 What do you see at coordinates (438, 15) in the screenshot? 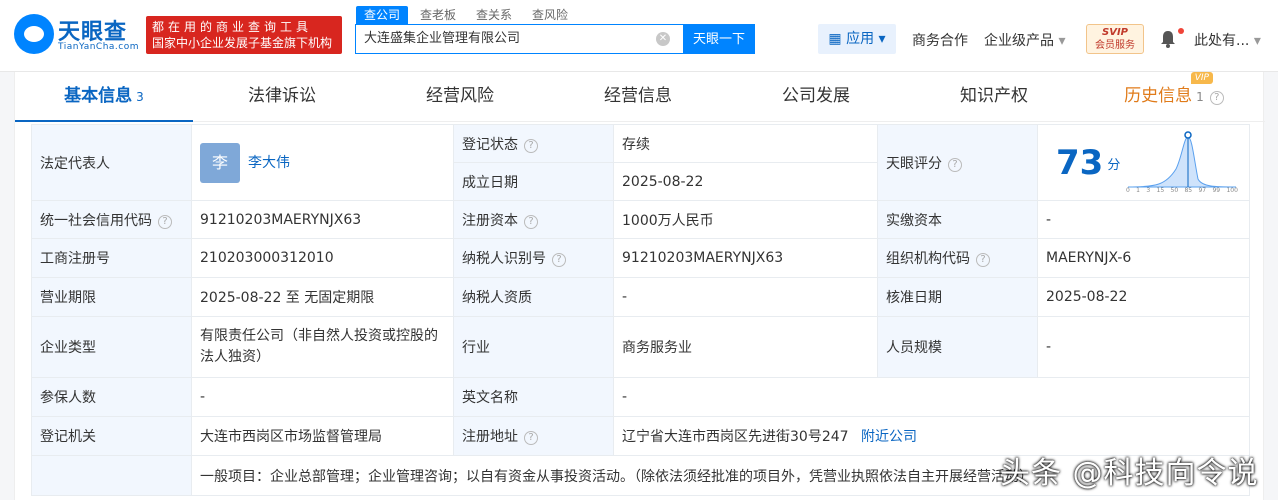
I see `search-tab-boss: 查老板` at bounding box center [438, 15].